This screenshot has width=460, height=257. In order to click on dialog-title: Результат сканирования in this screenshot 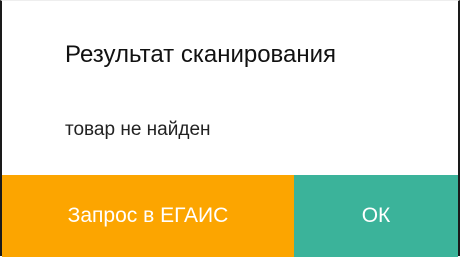, I will do `click(201, 54)`.